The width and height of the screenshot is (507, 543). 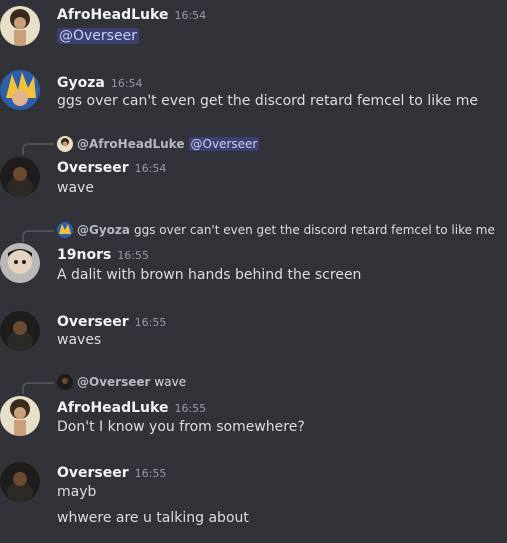 I want to click on message-content: waves, so click(x=79, y=340).